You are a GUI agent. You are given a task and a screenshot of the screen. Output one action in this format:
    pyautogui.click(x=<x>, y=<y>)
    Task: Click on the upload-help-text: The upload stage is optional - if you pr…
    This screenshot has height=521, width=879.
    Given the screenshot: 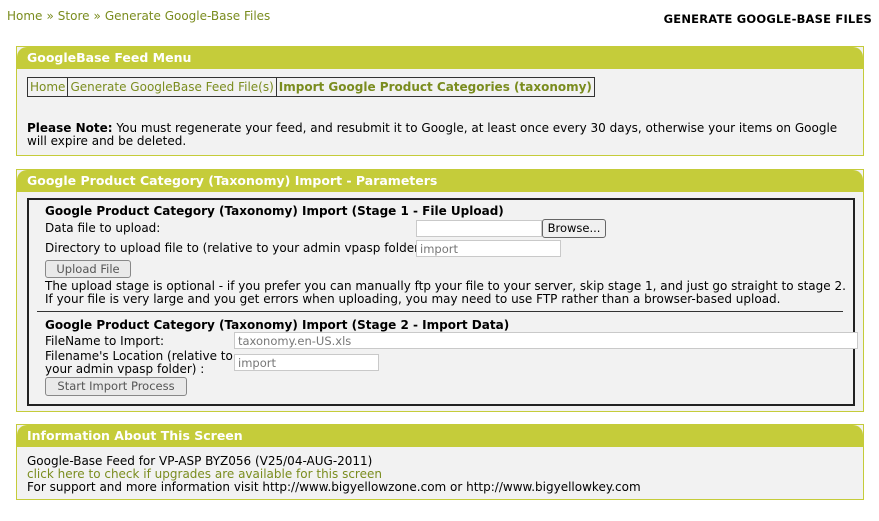 What is the action you would take?
    pyautogui.click(x=445, y=292)
    